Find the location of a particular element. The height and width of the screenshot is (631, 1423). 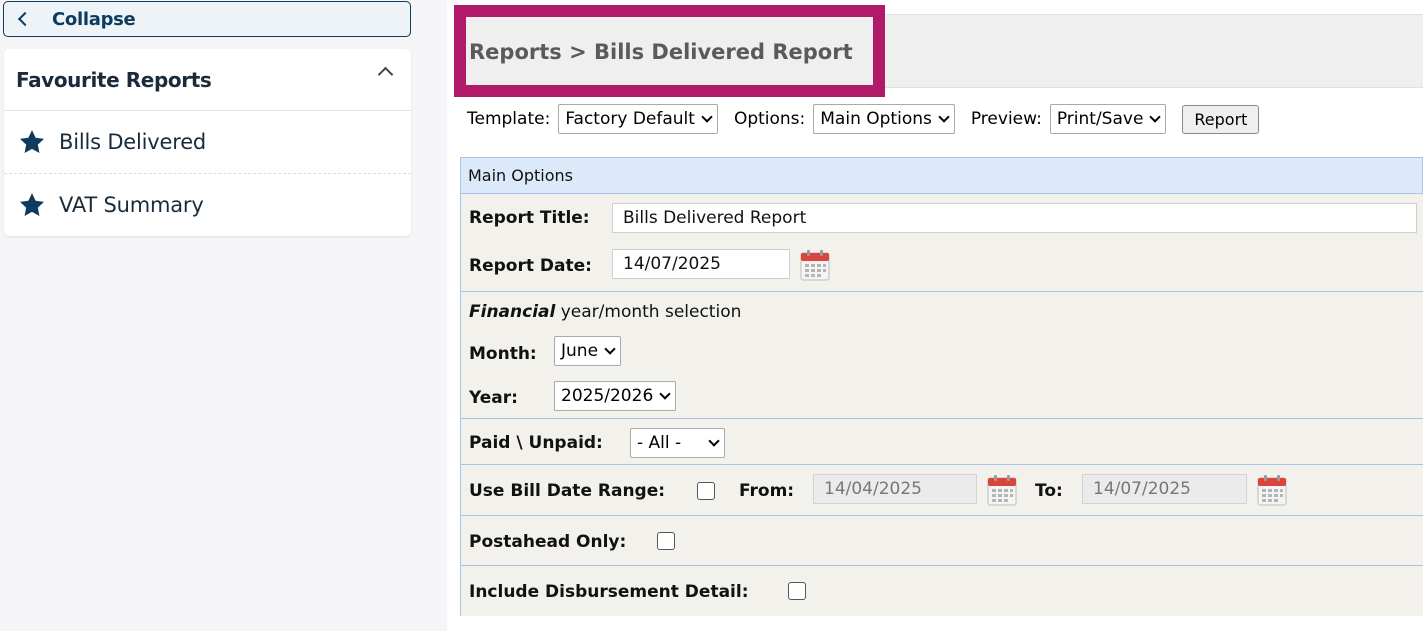

financial-heading: Financial year/month selection is located at coordinates (605, 312).